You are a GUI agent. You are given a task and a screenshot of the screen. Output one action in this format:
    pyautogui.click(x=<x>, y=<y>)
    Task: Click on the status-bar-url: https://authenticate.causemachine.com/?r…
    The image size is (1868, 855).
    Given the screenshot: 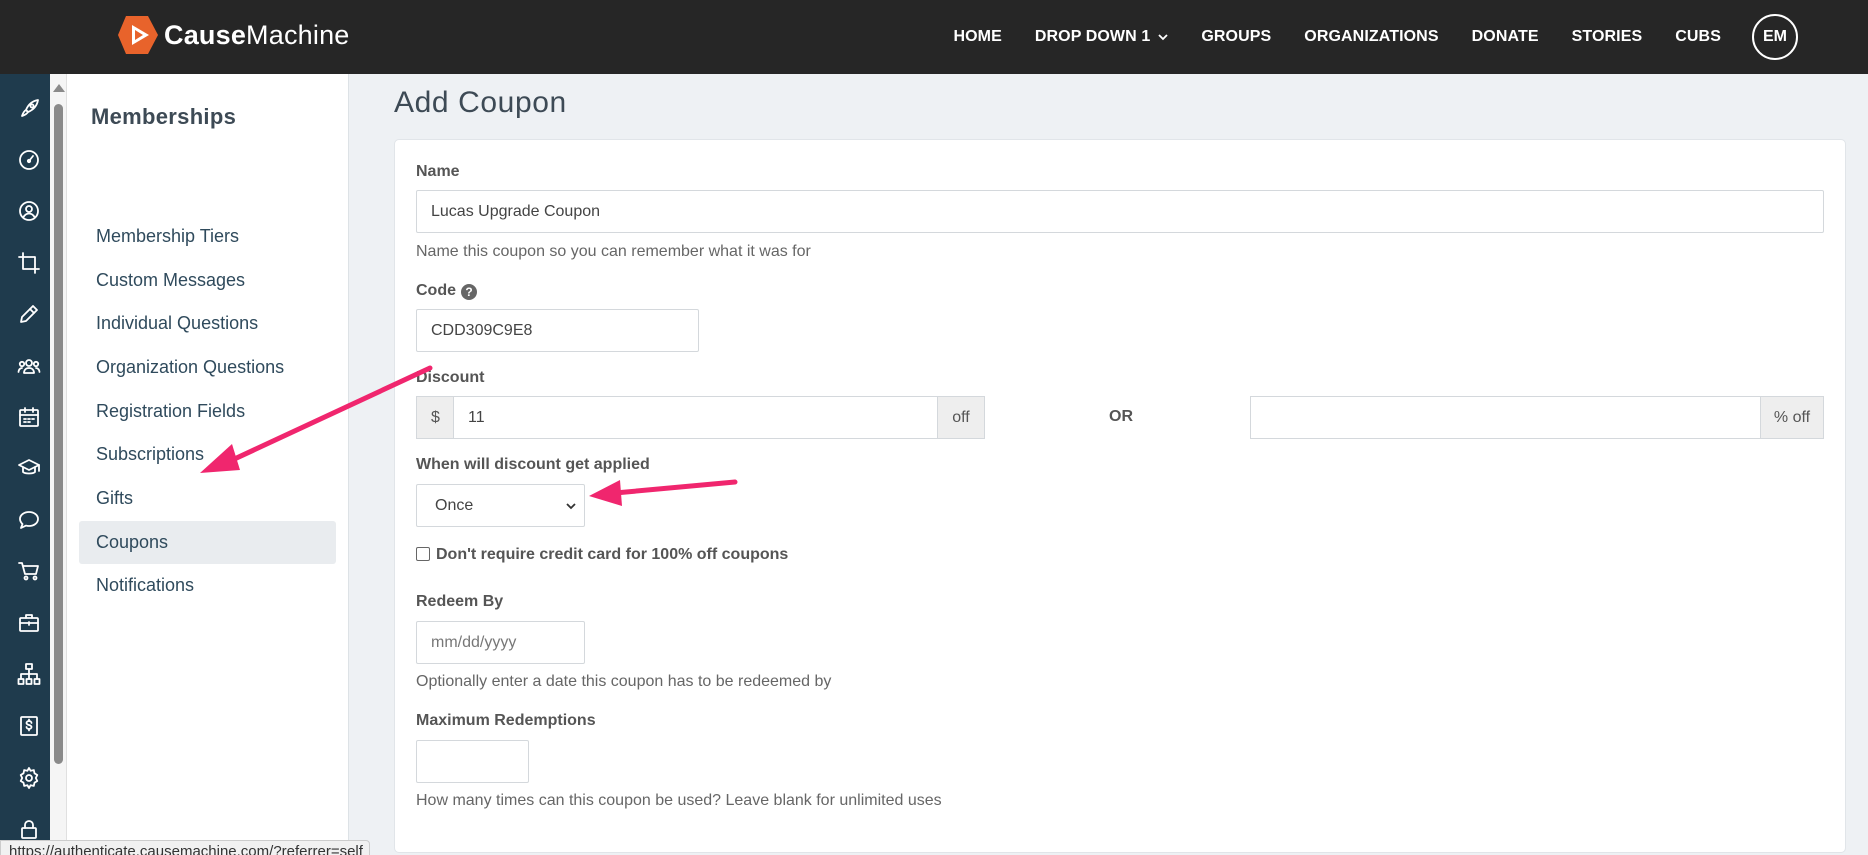 What is the action you would take?
    pyautogui.click(x=185, y=847)
    